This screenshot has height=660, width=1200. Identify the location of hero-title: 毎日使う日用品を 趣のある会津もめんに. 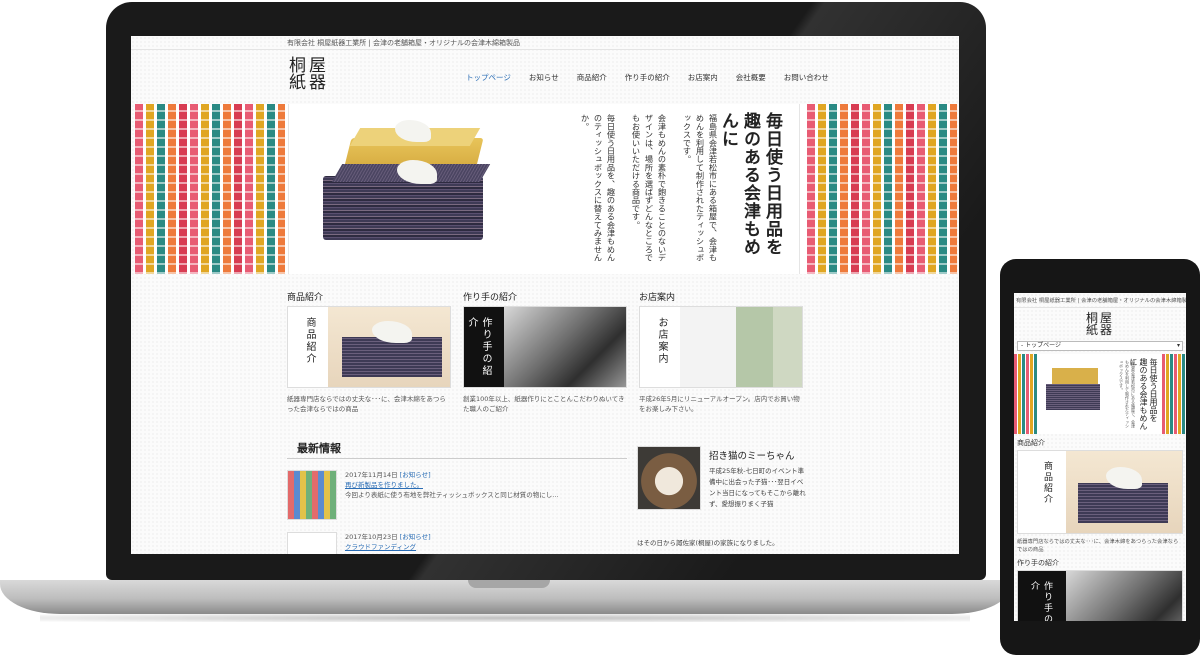
(750, 184).